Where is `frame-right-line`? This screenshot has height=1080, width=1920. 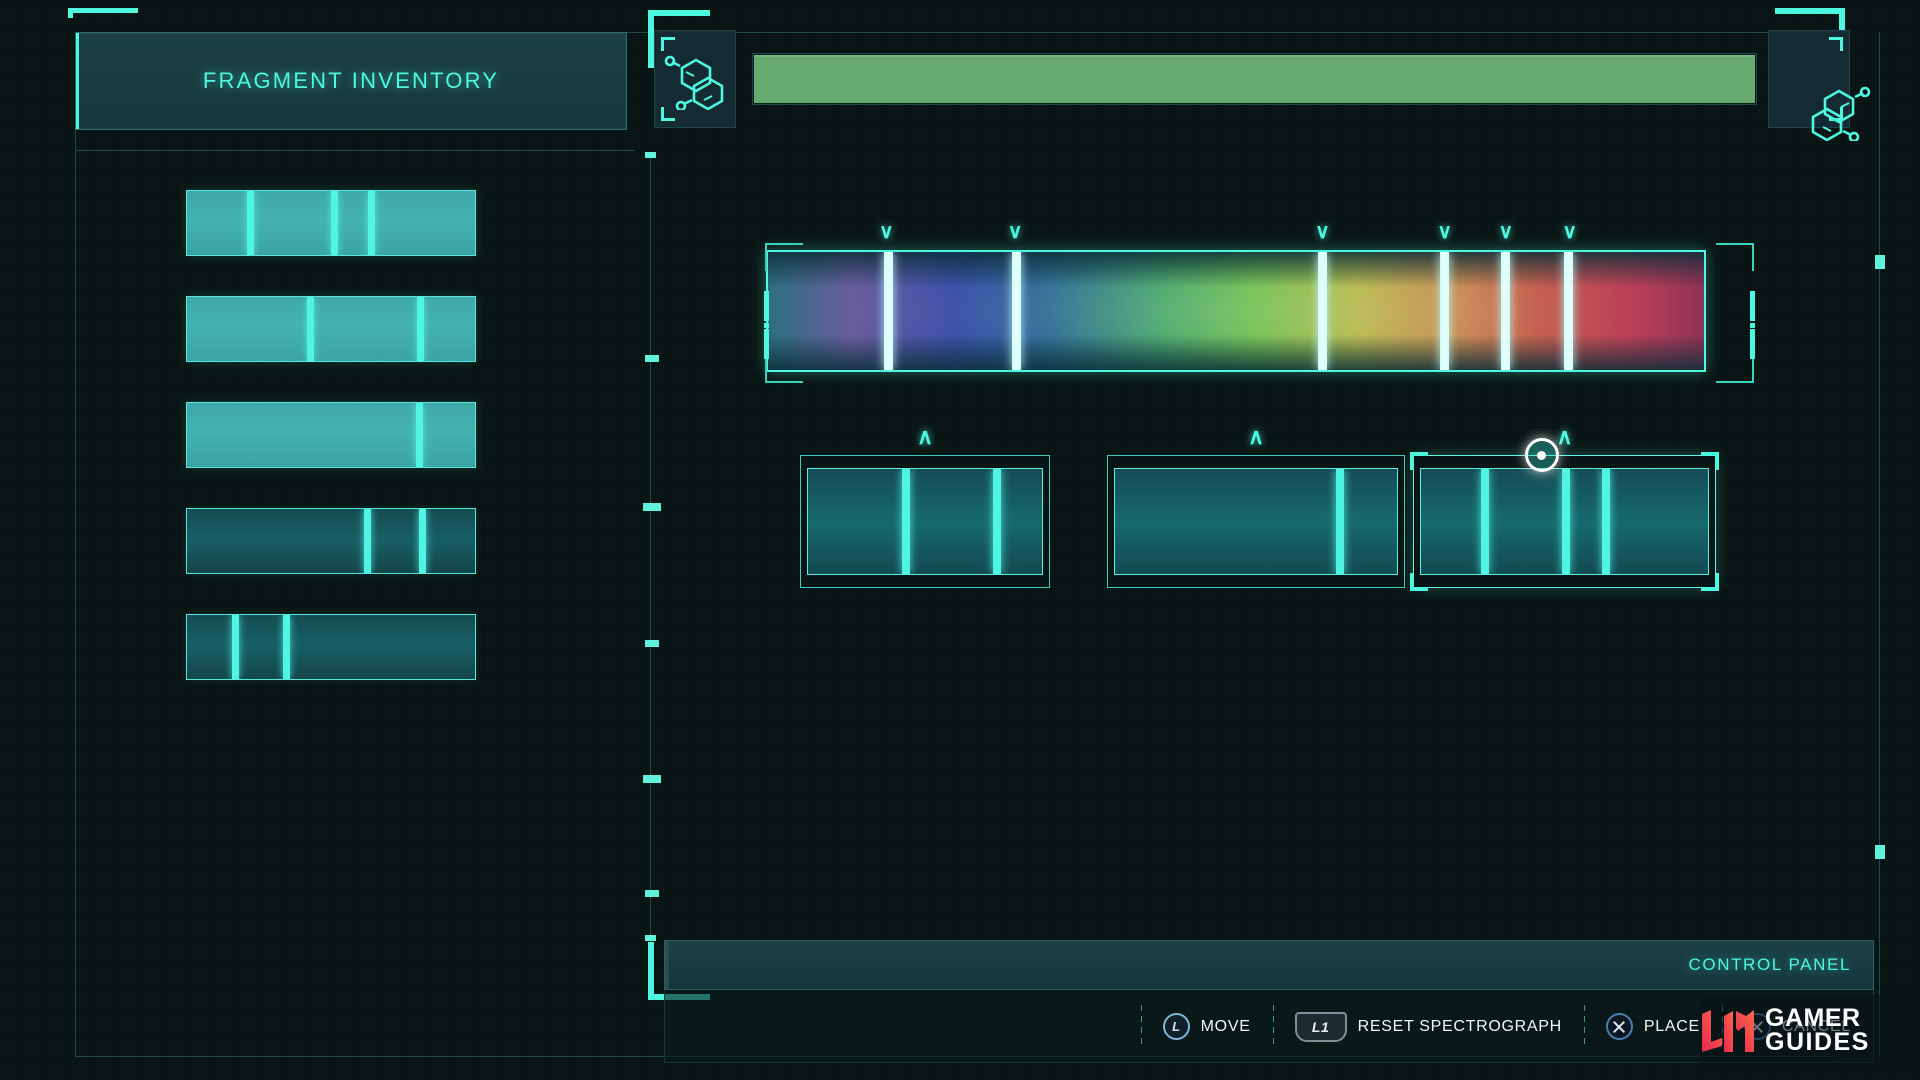 frame-right-line is located at coordinates (1879, 544).